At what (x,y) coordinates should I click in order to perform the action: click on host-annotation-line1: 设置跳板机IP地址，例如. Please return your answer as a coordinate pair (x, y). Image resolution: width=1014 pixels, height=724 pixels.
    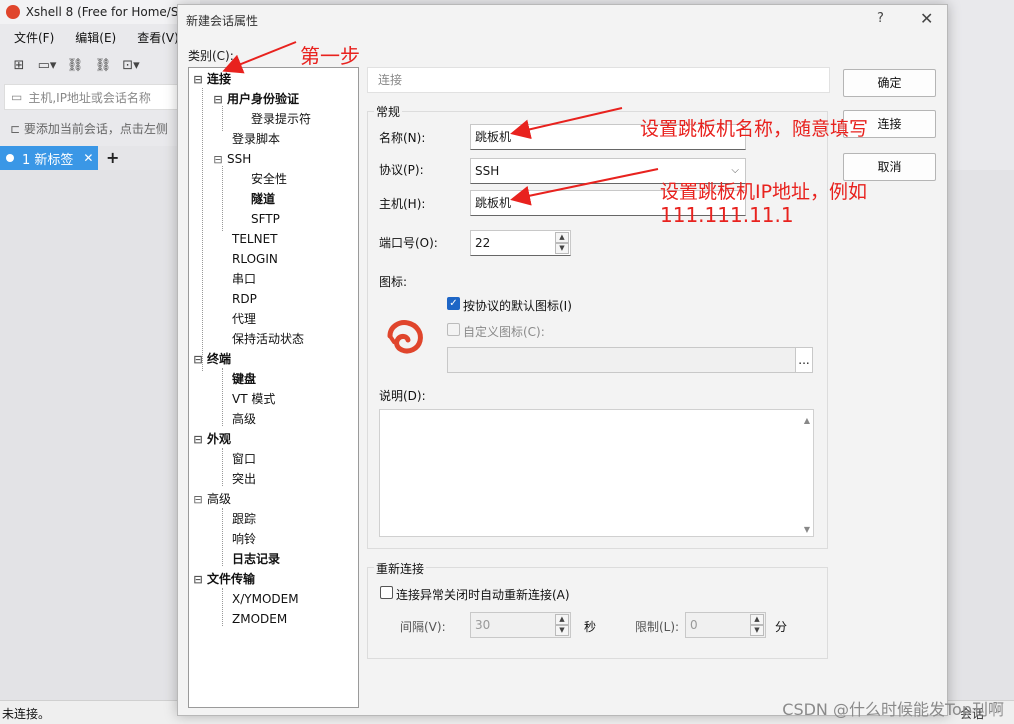
    Looking at the image, I should click on (764, 192).